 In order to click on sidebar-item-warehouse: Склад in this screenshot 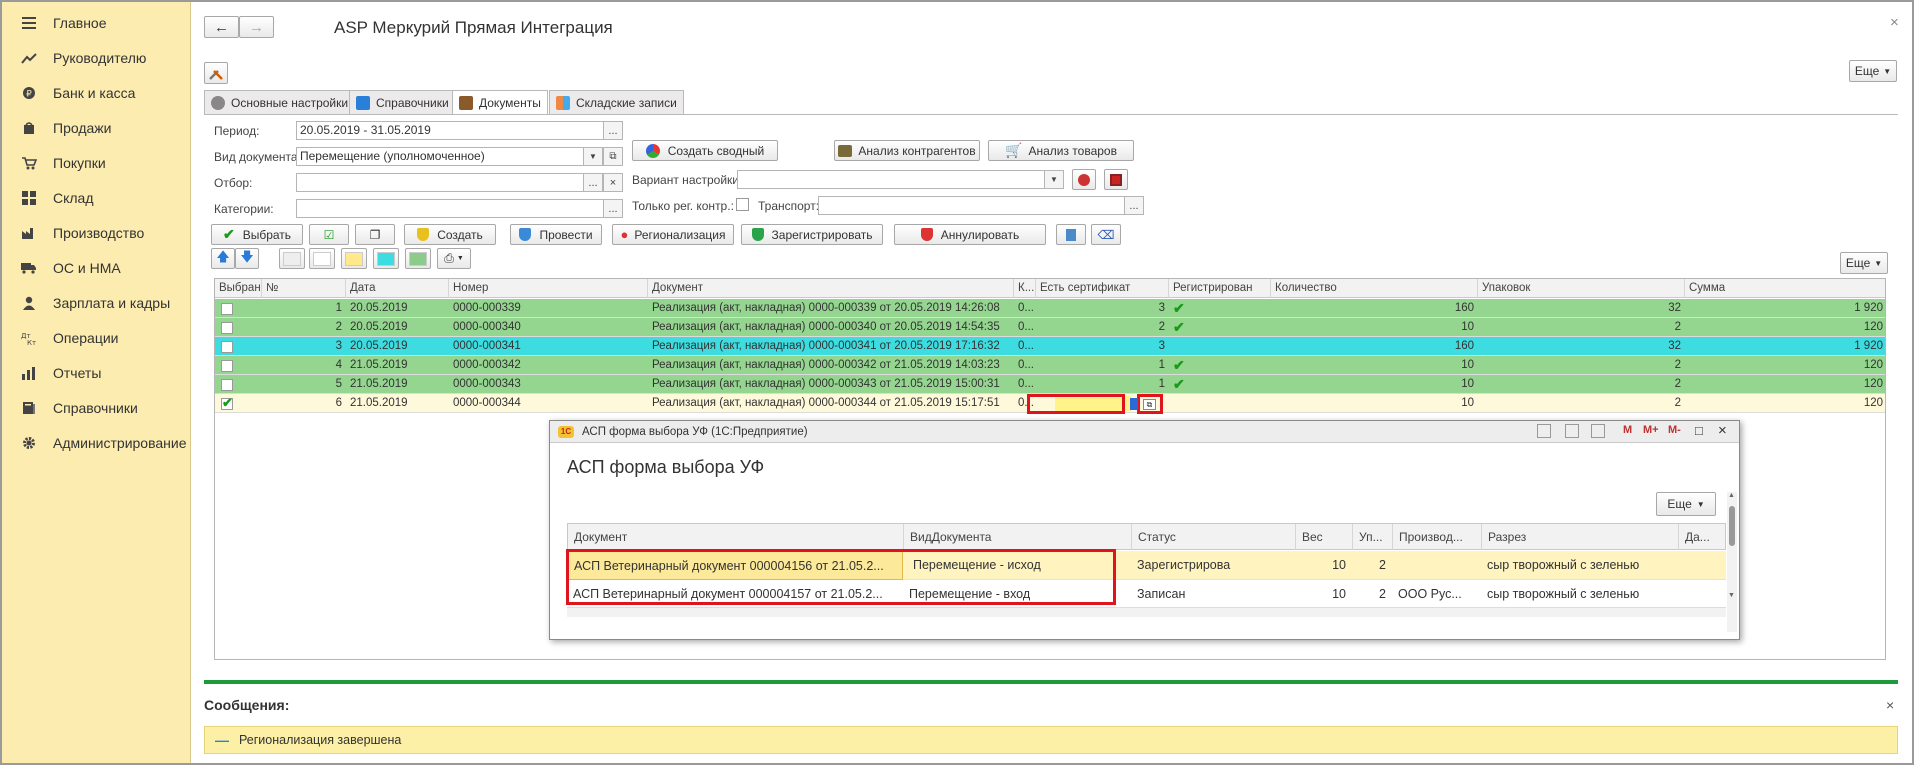, I will do `click(96, 197)`.